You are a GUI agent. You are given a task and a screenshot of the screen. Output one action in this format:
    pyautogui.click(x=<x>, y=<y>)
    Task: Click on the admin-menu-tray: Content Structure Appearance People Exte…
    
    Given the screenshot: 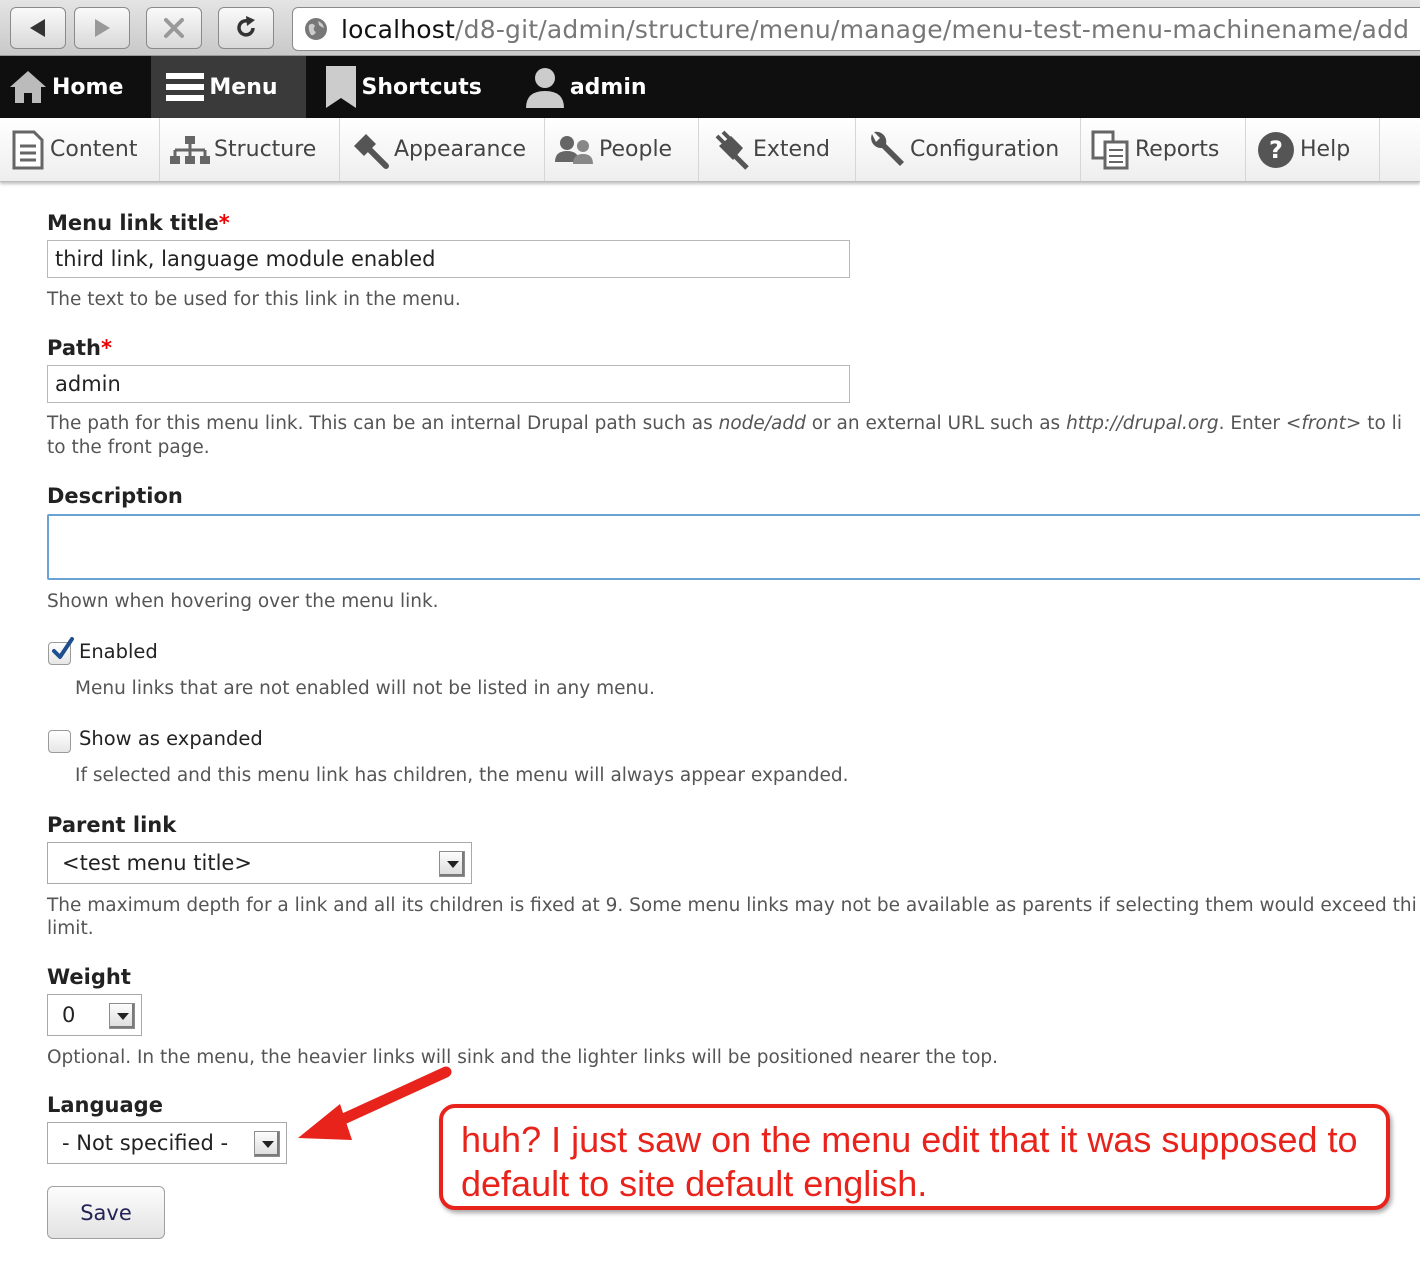 What is the action you would take?
    pyautogui.click(x=710, y=150)
    